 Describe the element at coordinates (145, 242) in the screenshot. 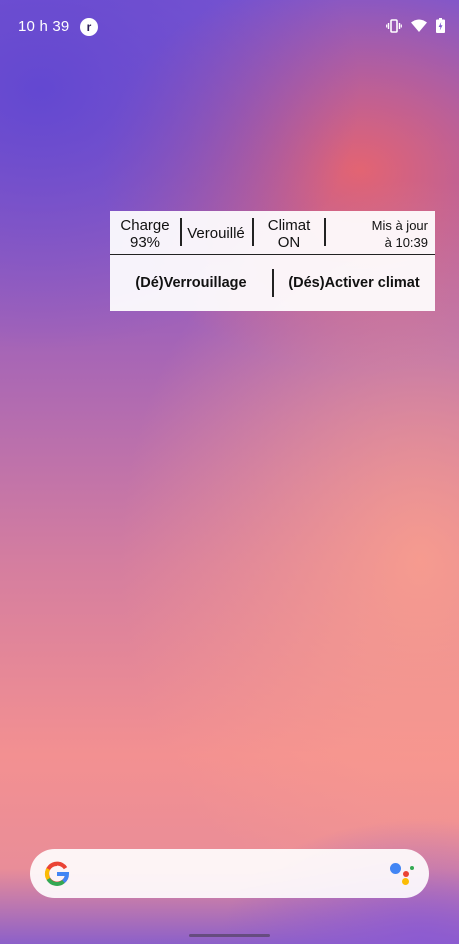

I see `charge-value: 93%` at that location.